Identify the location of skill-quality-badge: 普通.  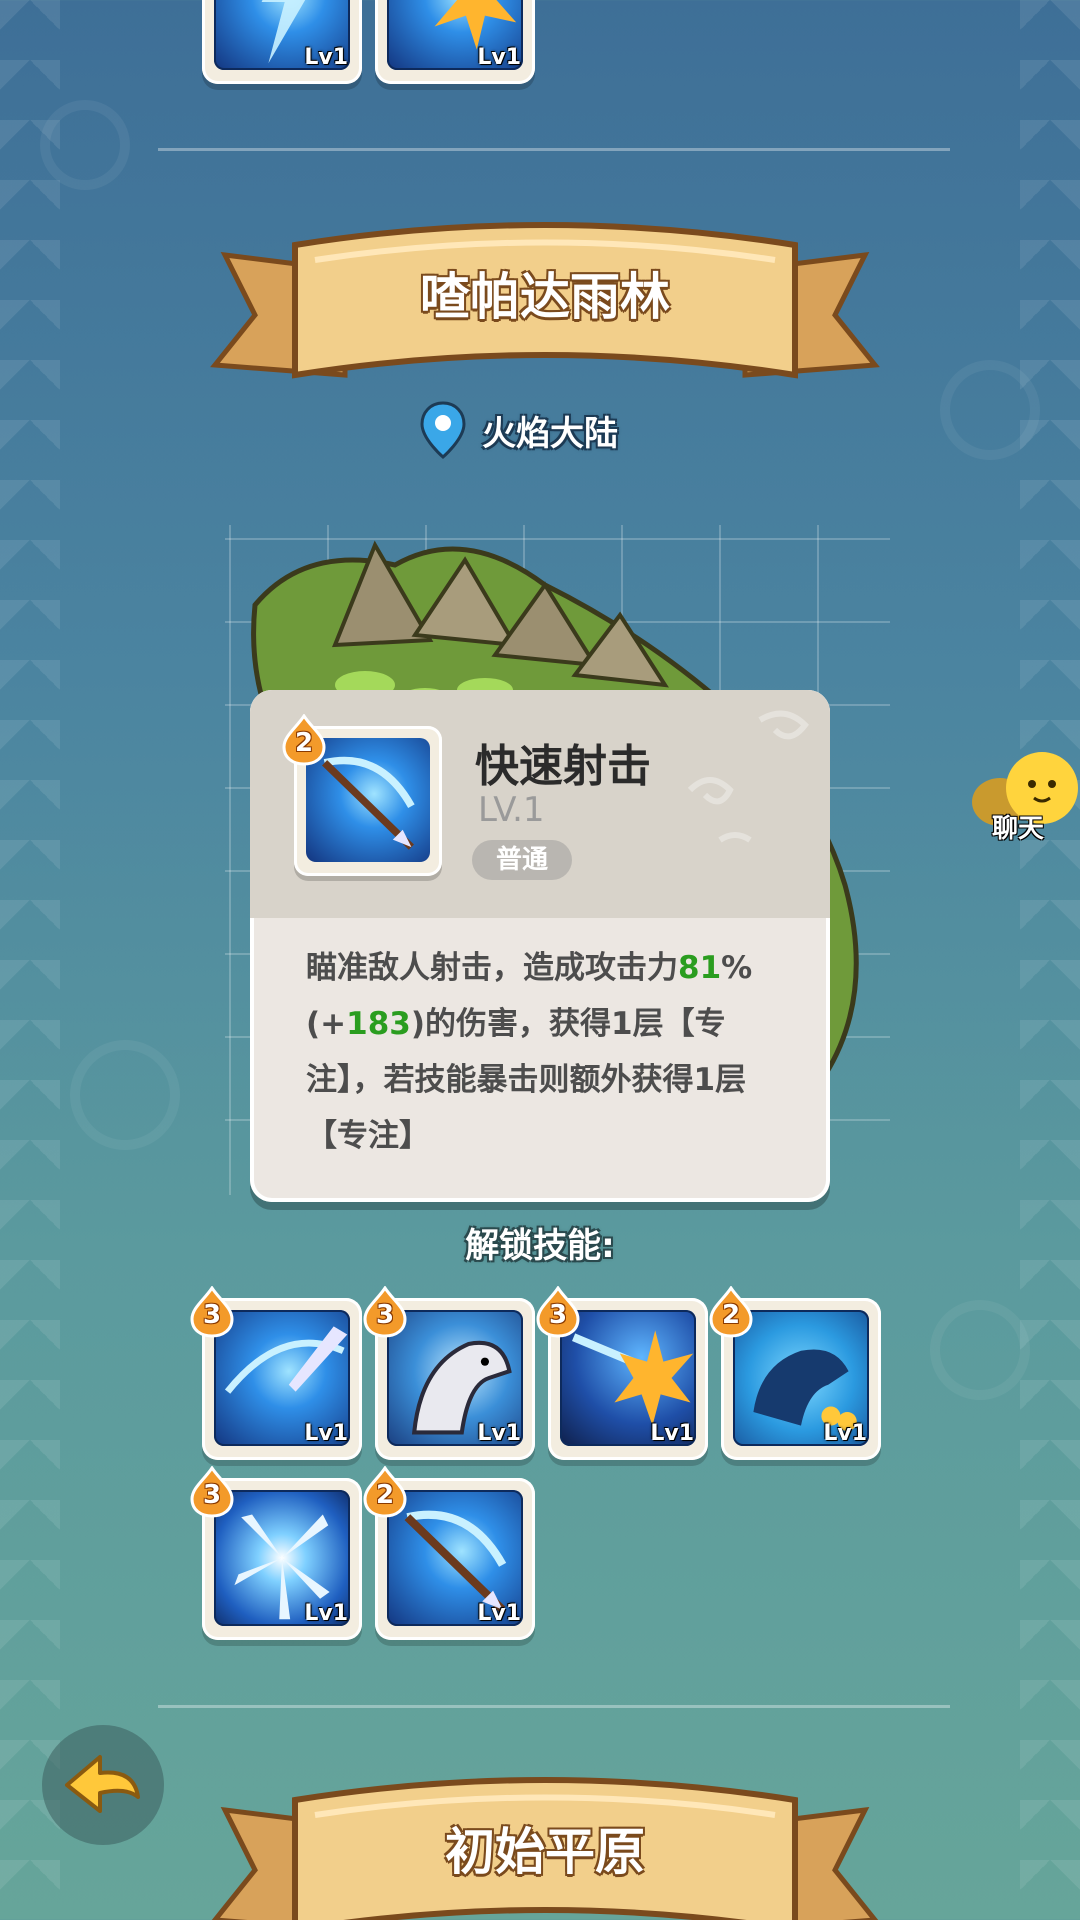
(522, 860).